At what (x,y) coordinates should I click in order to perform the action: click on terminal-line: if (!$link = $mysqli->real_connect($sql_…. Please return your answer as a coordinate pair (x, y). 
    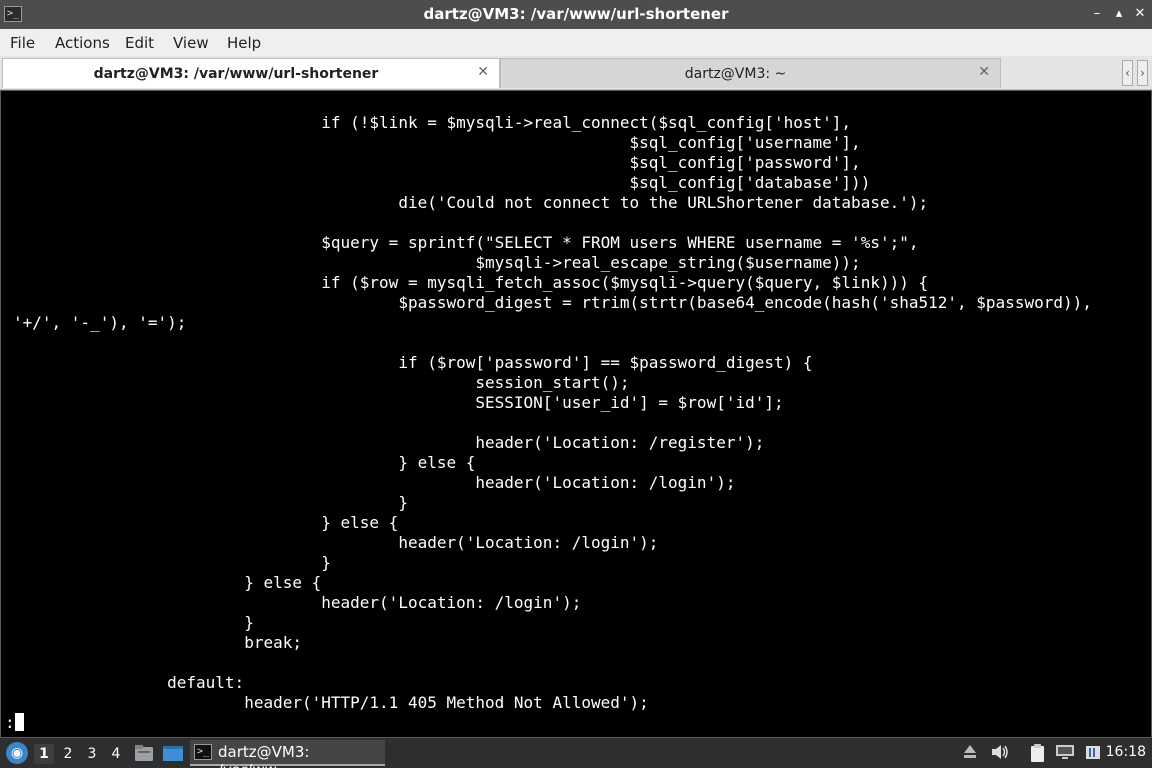
    Looking at the image, I should click on (432, 122).